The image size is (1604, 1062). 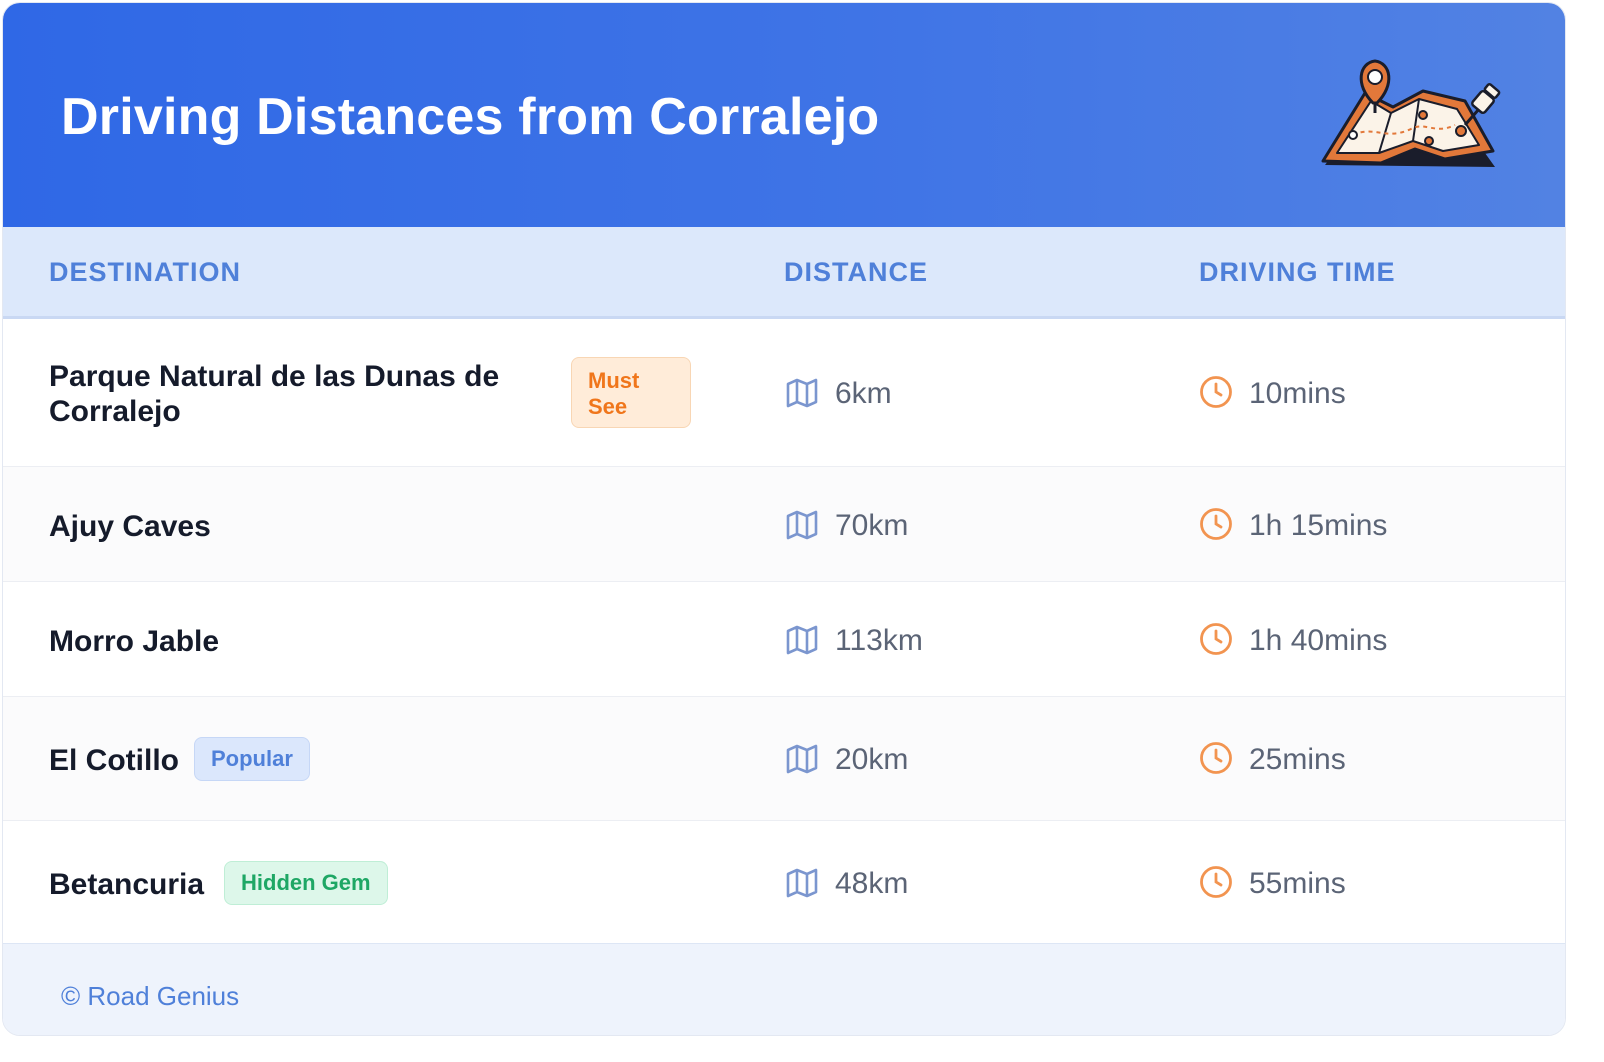 I want to click on table-row: El Cotillo Popular 20km 25mins, so click(x=784, y=759).